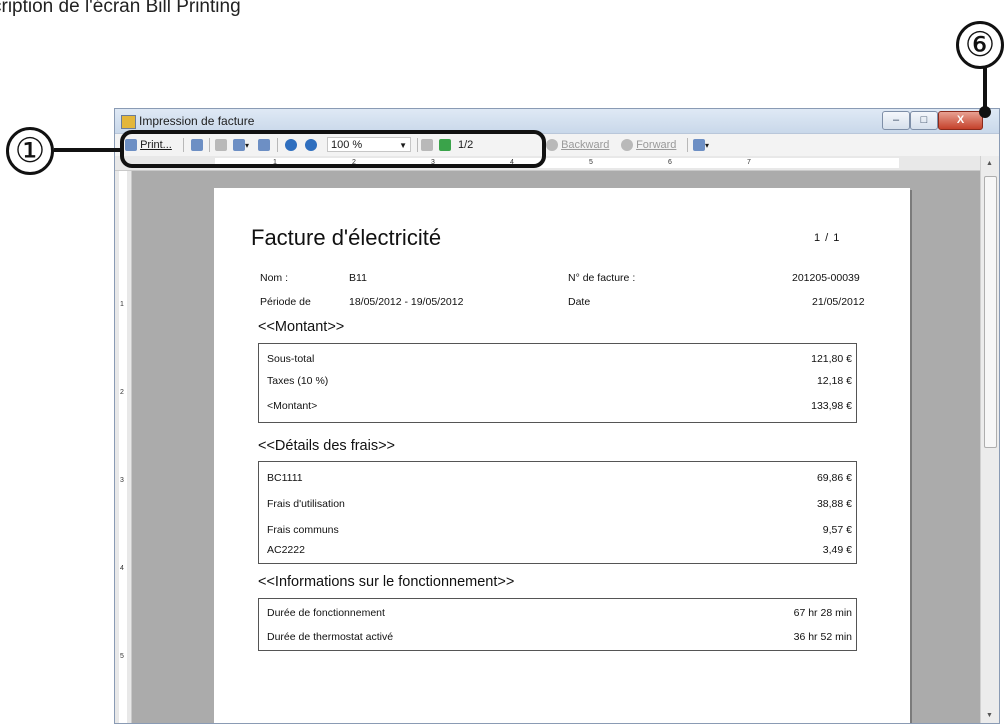 The image size is (1005, 724). I want to click on page-count: 1 / 1, so click(827, 238).